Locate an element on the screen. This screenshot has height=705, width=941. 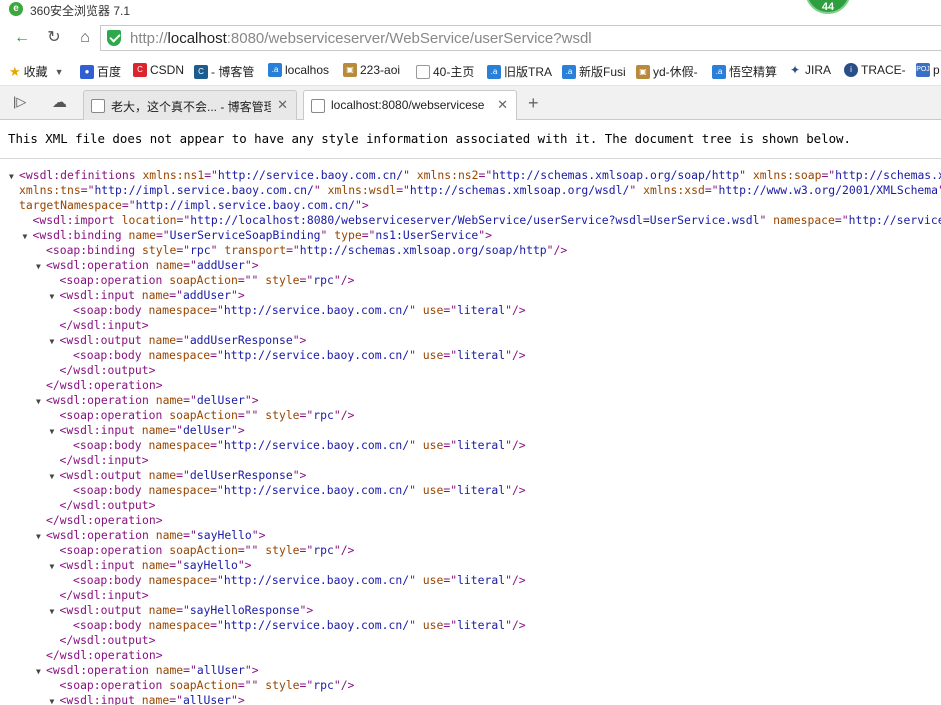
bookmark-item: ● 百度 is located at coordinates (100, 71).